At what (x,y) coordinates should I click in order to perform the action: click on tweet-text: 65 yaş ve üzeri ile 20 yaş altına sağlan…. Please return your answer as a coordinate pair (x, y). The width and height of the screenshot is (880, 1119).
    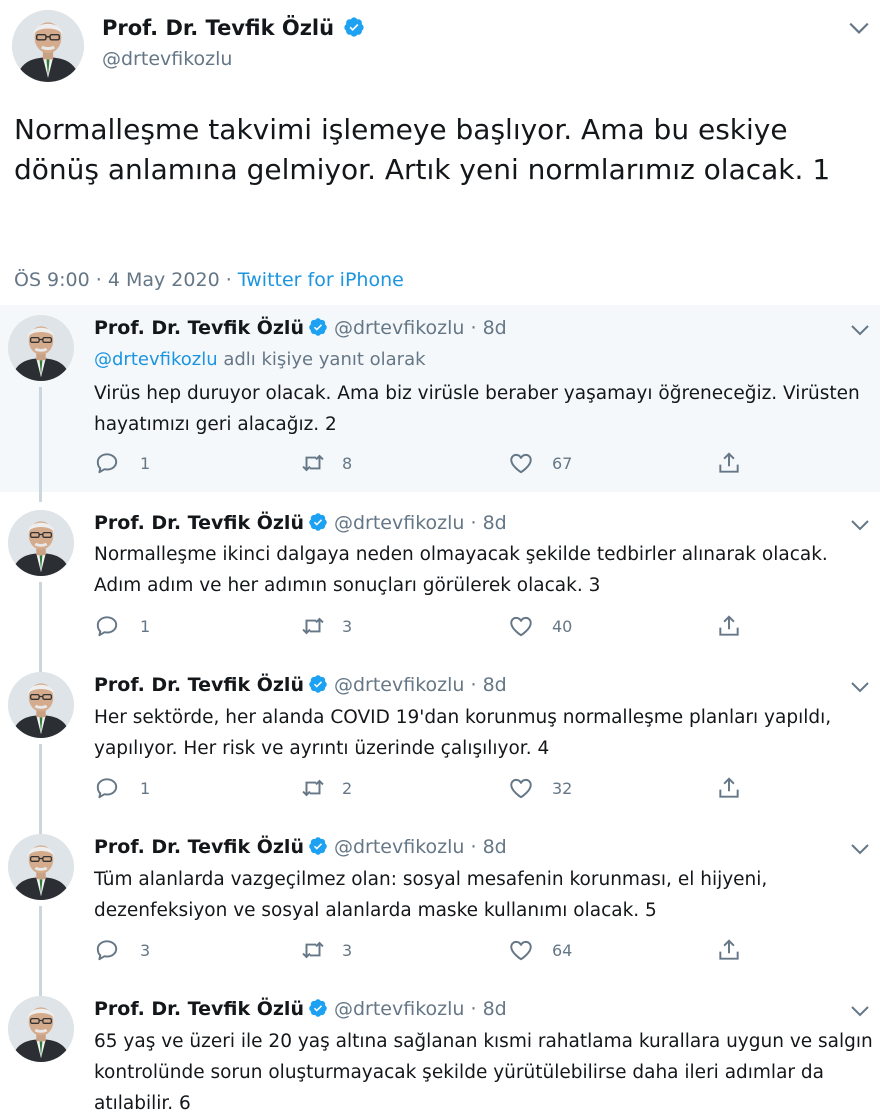
    Looking at the image, I should click on (483, 1072).